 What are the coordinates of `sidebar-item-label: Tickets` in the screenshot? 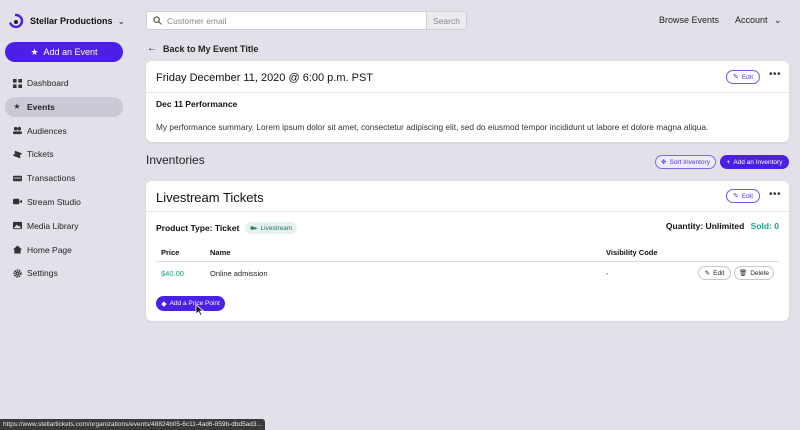 It's located at (40, 154).